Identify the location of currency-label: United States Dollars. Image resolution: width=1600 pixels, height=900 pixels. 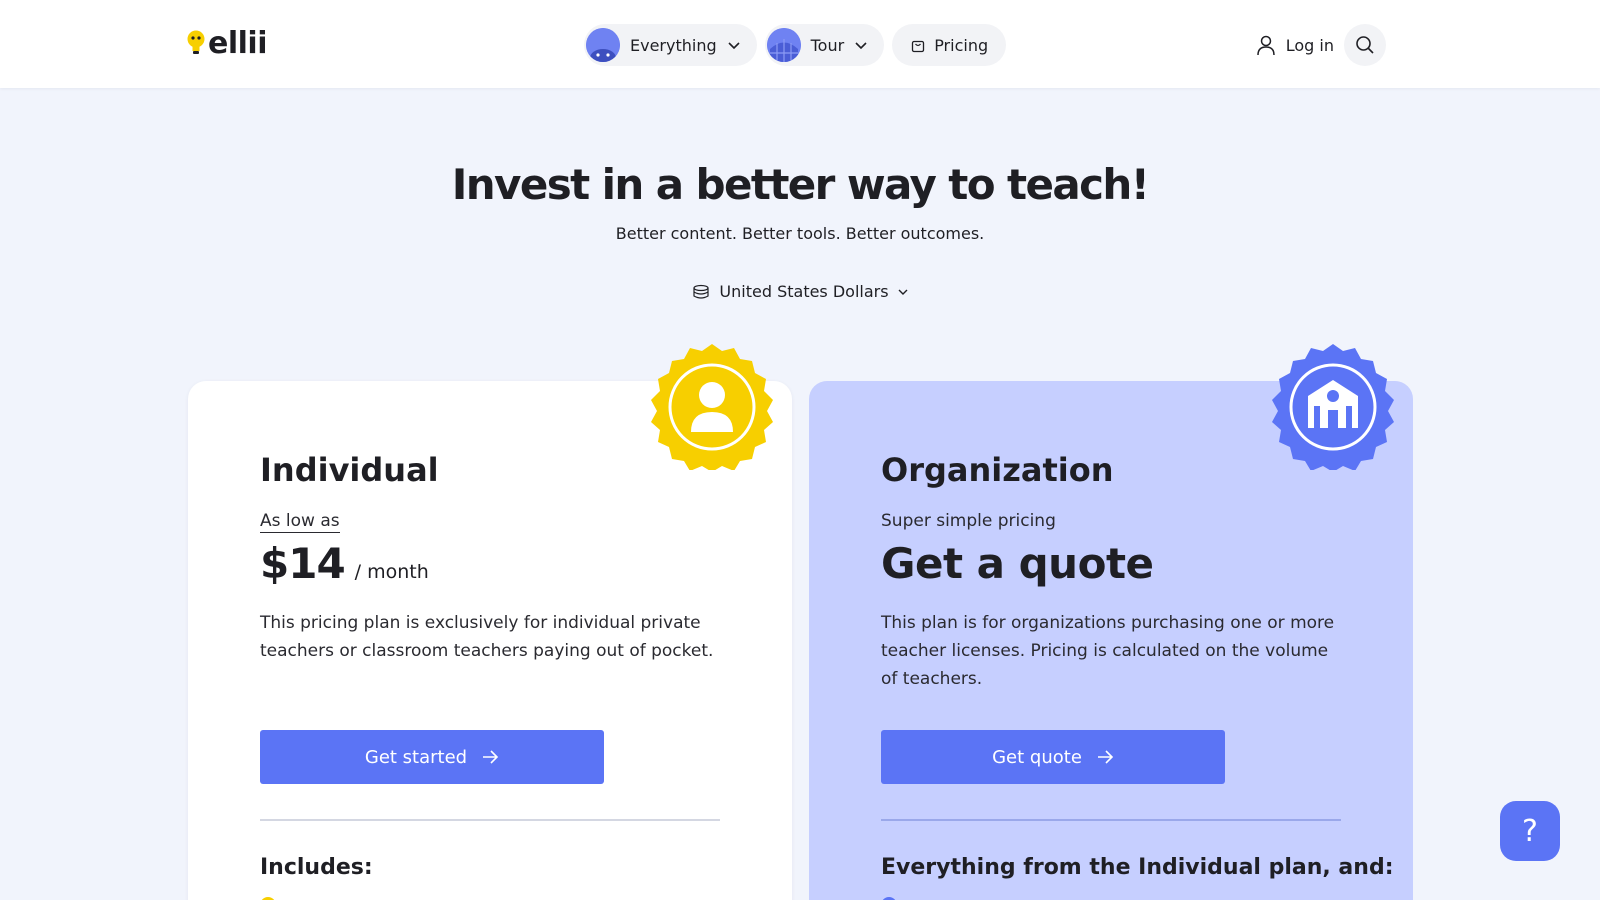
(804, 291).